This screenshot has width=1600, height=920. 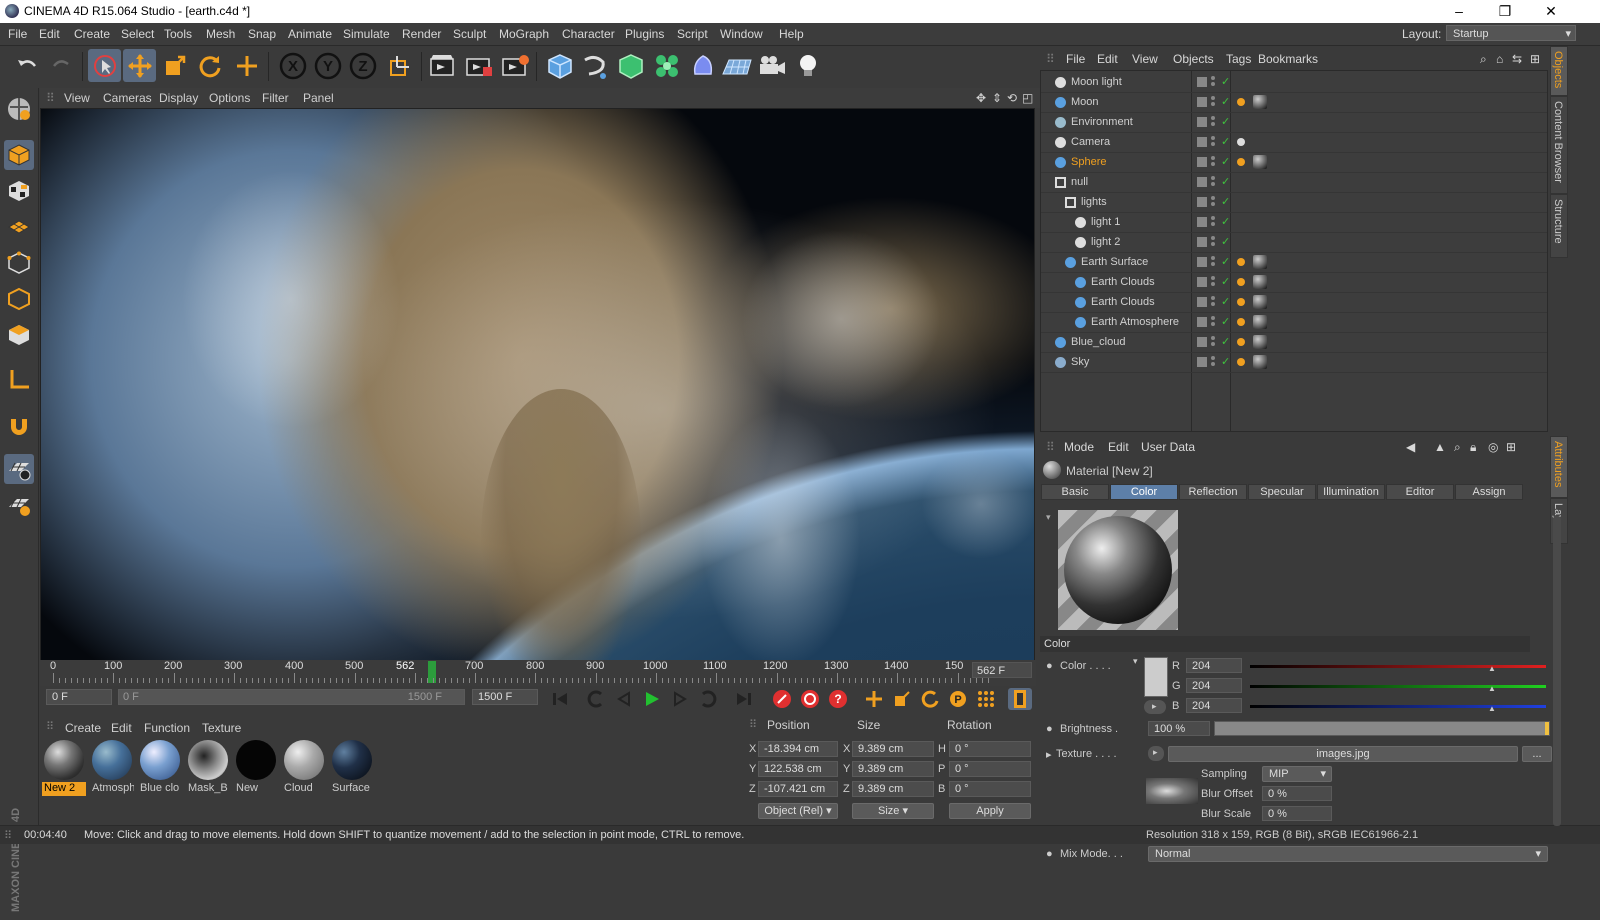 I want to click on end-frame-field: 1500 F, so click(x=505, y=697).